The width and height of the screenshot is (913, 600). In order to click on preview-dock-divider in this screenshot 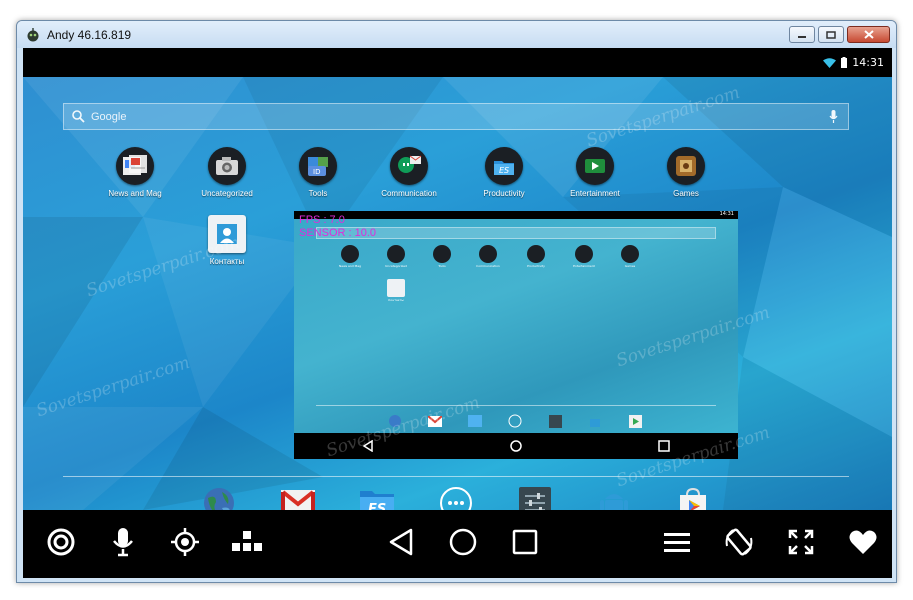, I will do `click(516, 405)`.